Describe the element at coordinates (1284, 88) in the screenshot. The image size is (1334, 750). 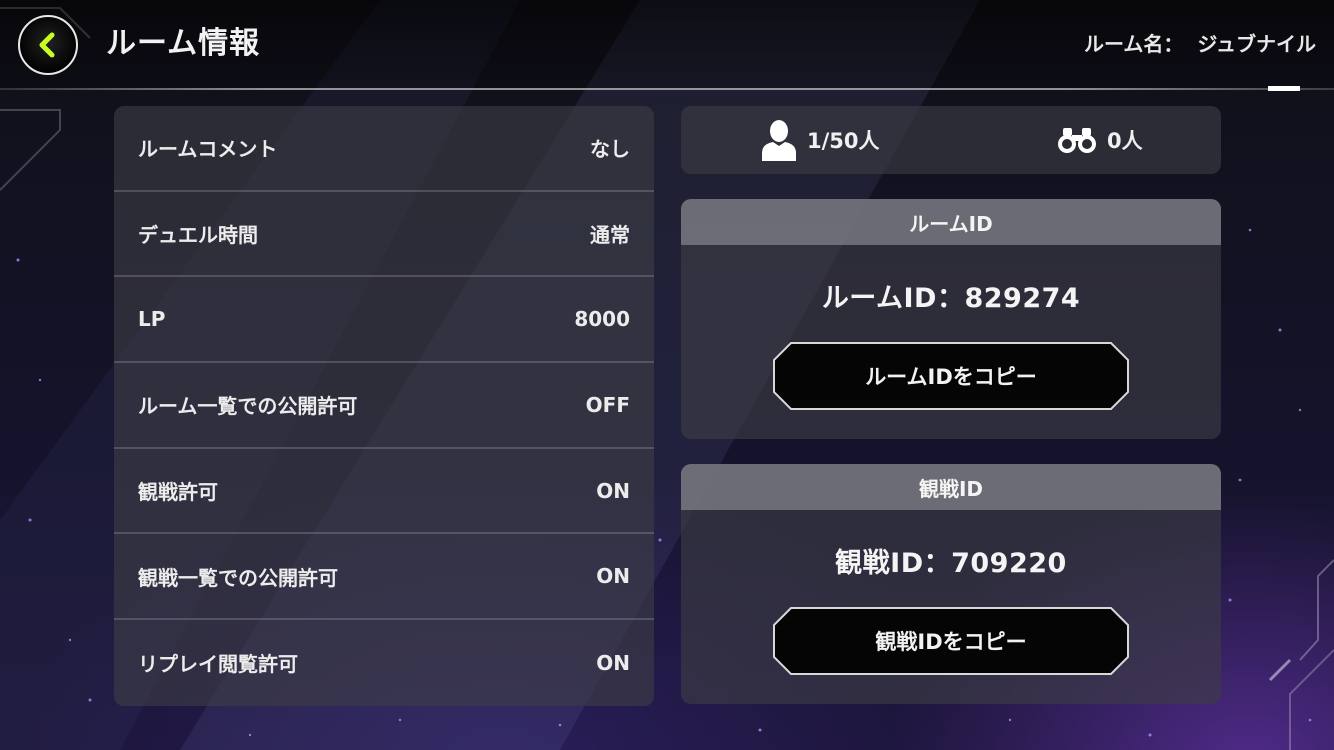
I see `header-accent-mark` at that location.